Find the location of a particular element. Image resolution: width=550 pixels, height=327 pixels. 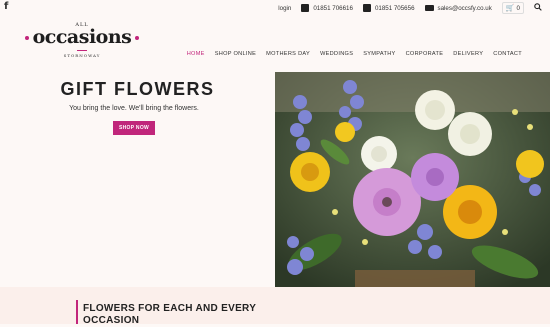

cart-button: 🛒 0 is located at coordinates (512, 8).